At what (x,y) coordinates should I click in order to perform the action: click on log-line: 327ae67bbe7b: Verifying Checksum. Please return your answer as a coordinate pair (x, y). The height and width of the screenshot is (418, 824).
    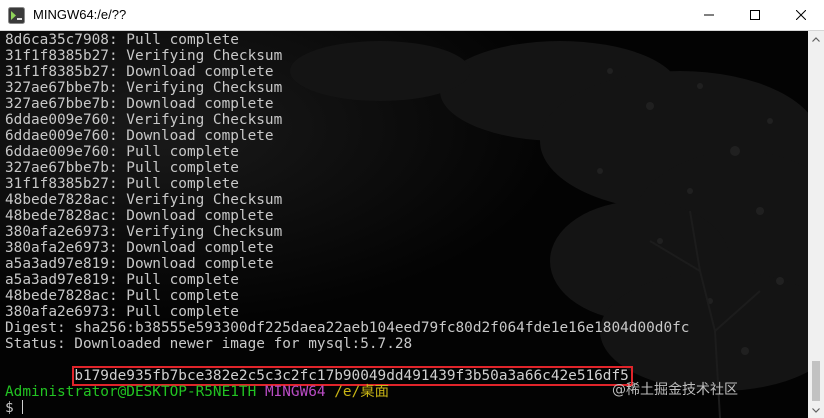
    Looking at the image, I should click on (144, 88).